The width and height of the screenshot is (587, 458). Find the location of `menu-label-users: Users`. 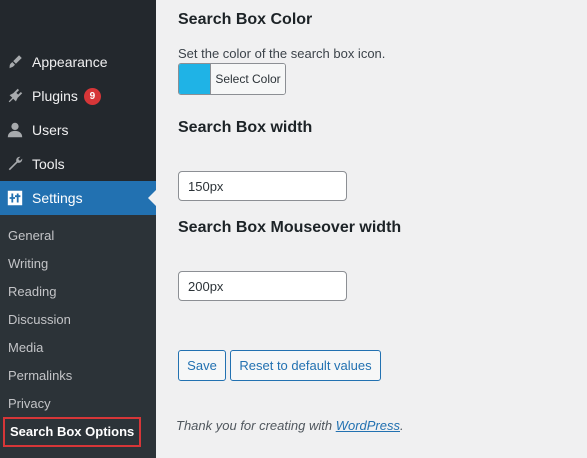

menu-label-users: Users is located at coordinates (50, 130).